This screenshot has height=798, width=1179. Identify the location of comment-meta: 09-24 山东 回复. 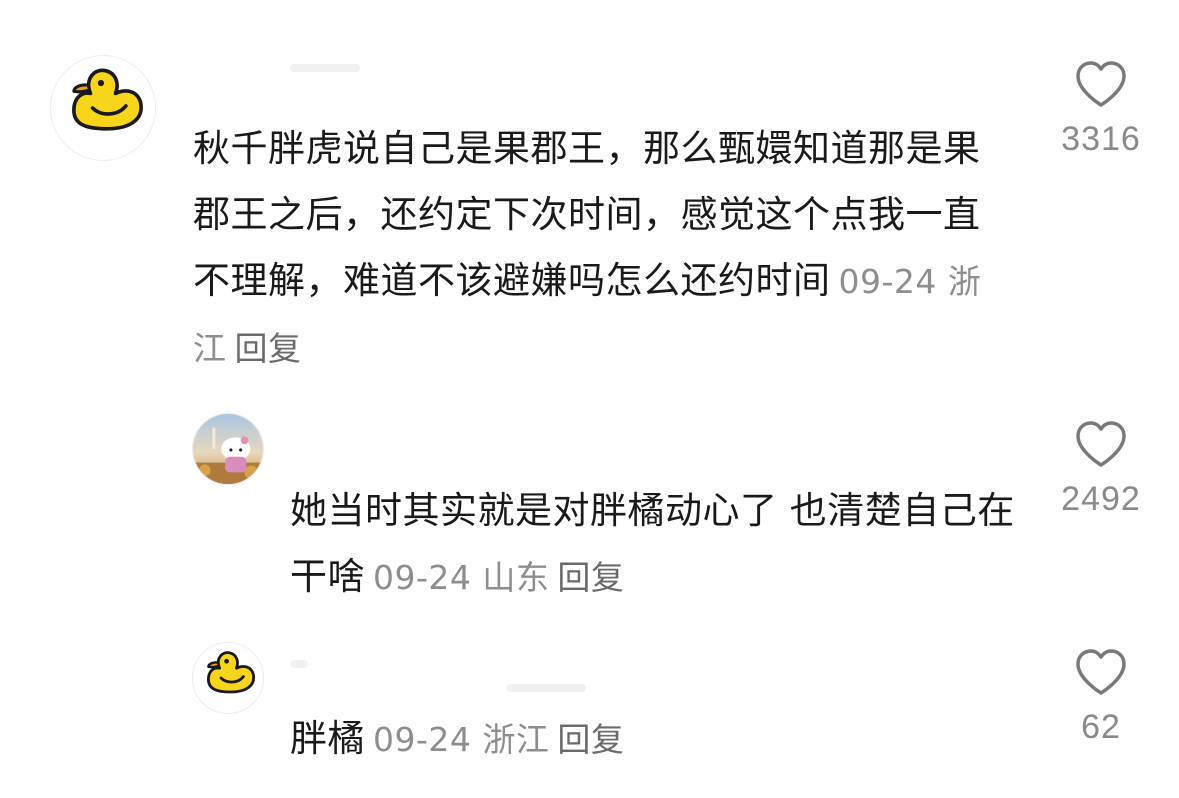
(498, 577).